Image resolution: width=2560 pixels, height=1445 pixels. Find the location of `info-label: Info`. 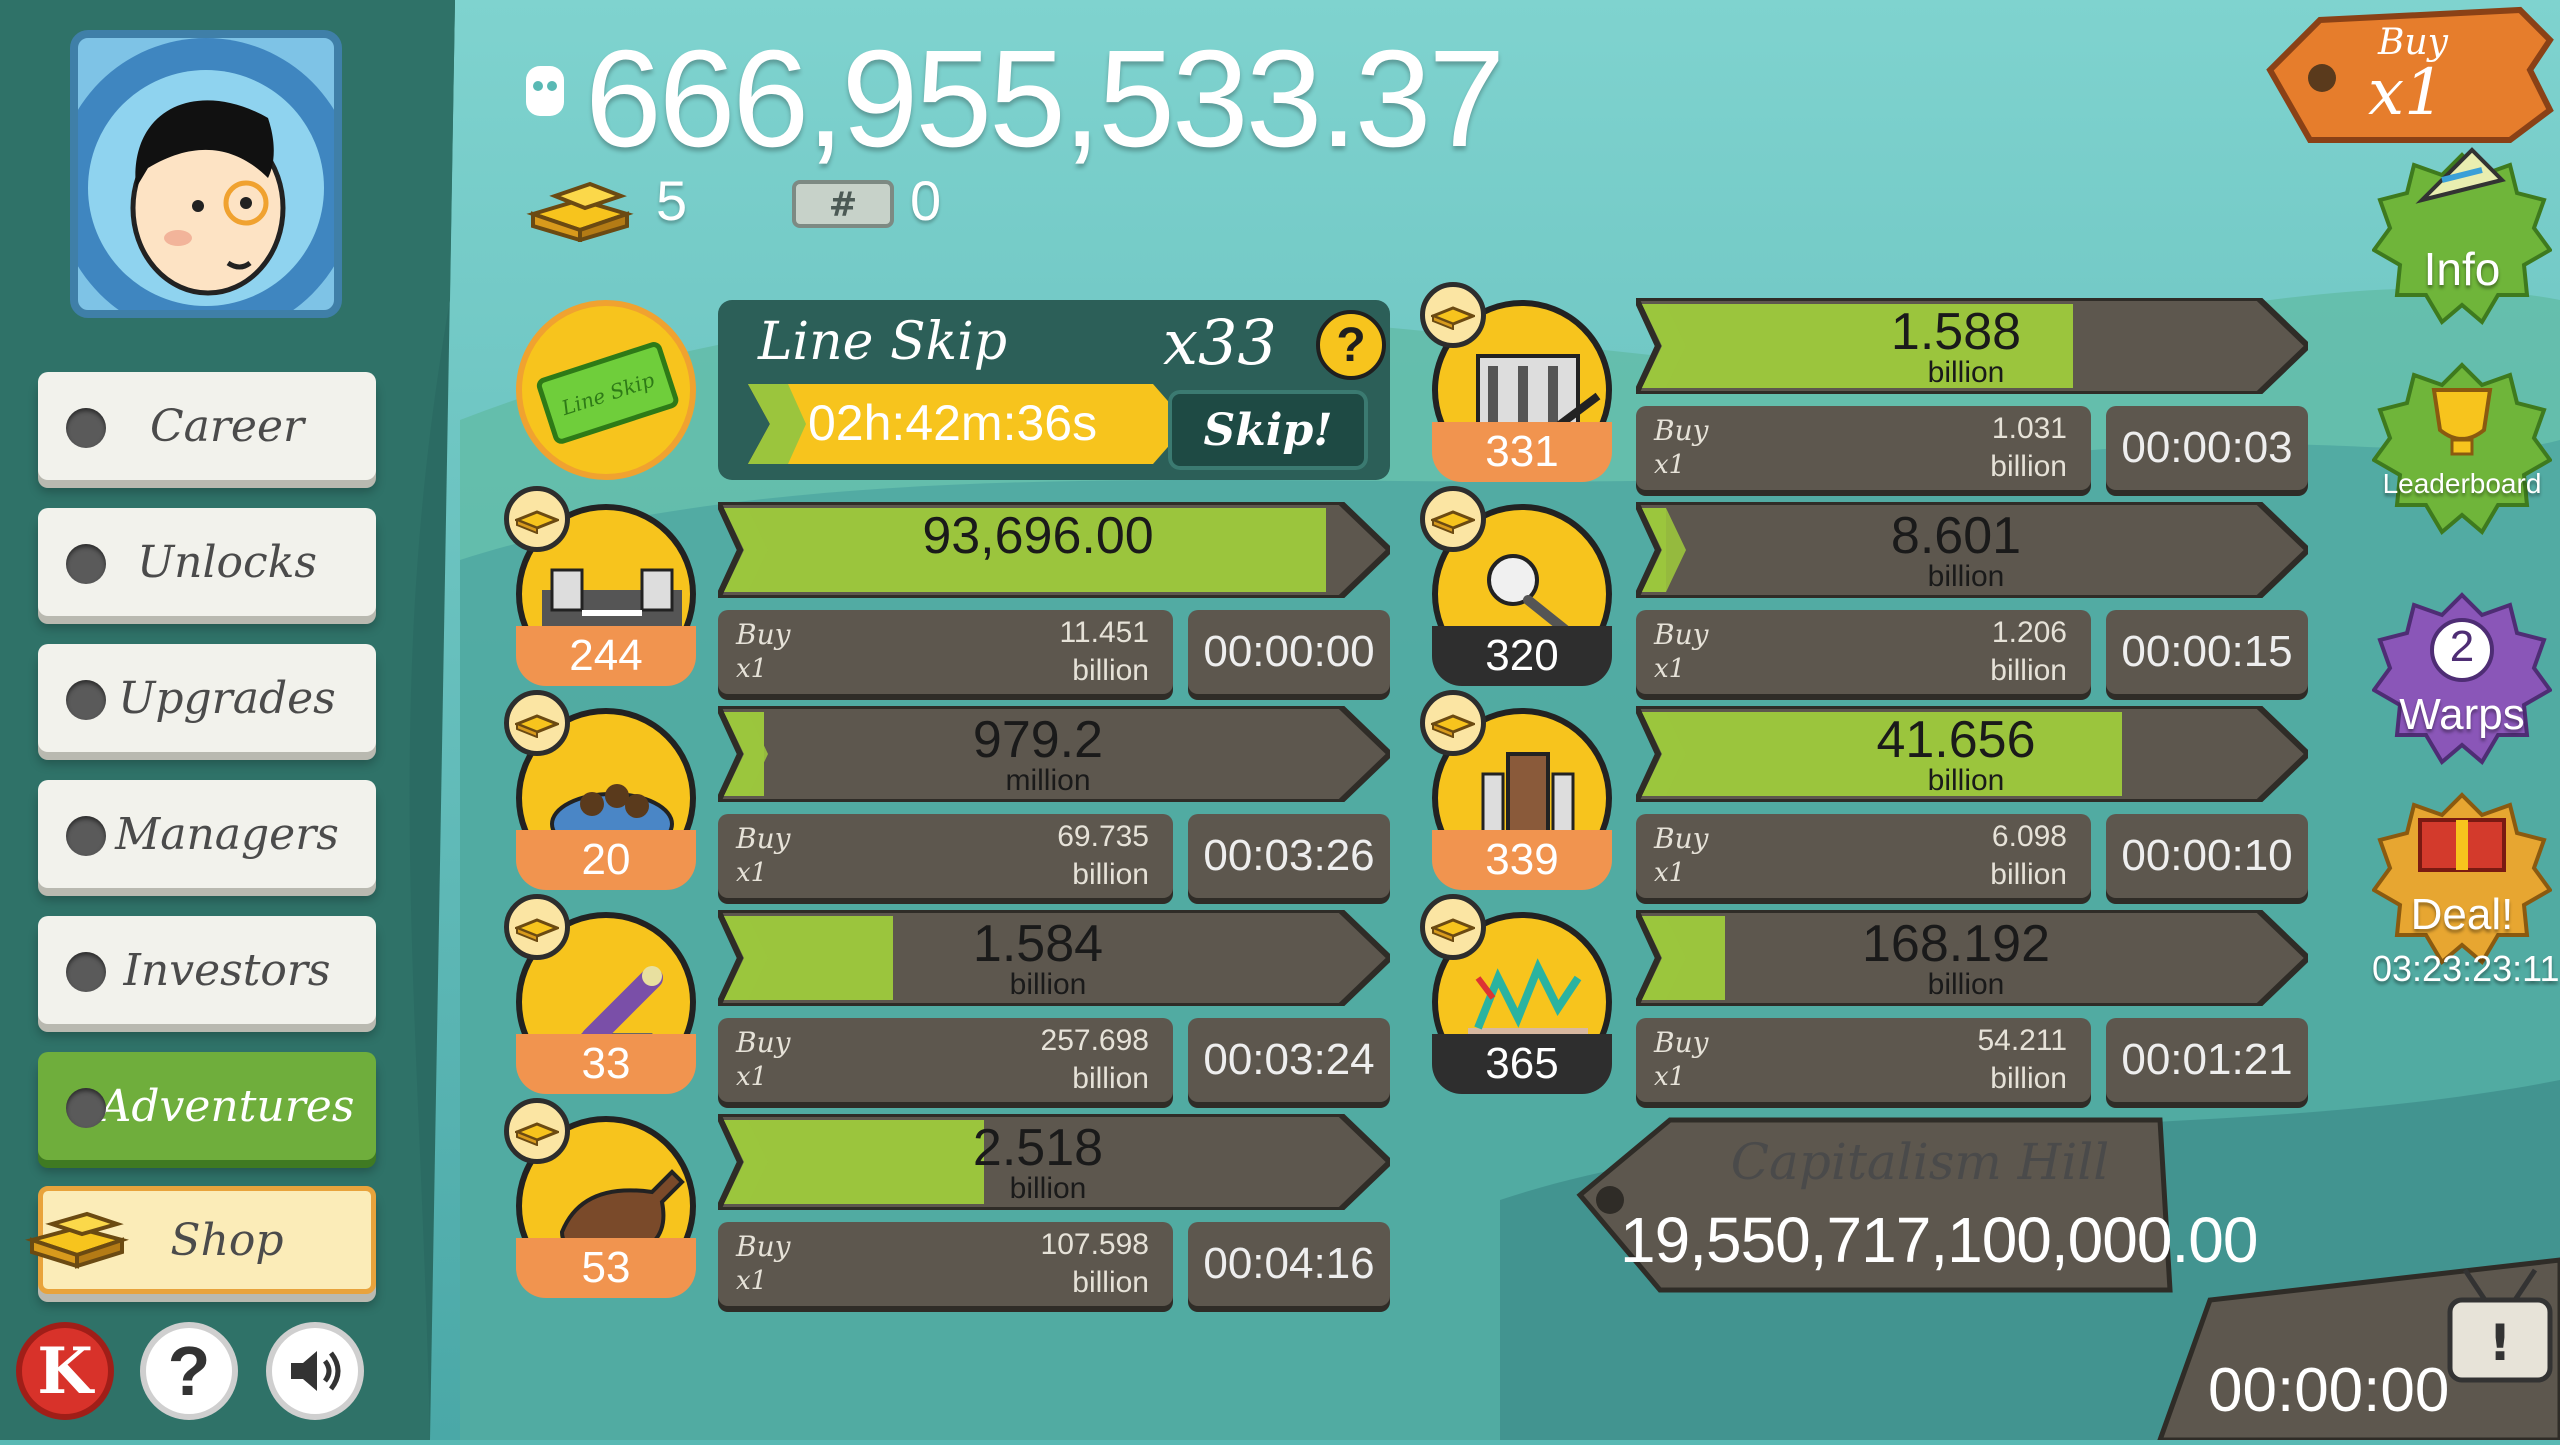

info-label: Info is located at coordinates (2462, 269).